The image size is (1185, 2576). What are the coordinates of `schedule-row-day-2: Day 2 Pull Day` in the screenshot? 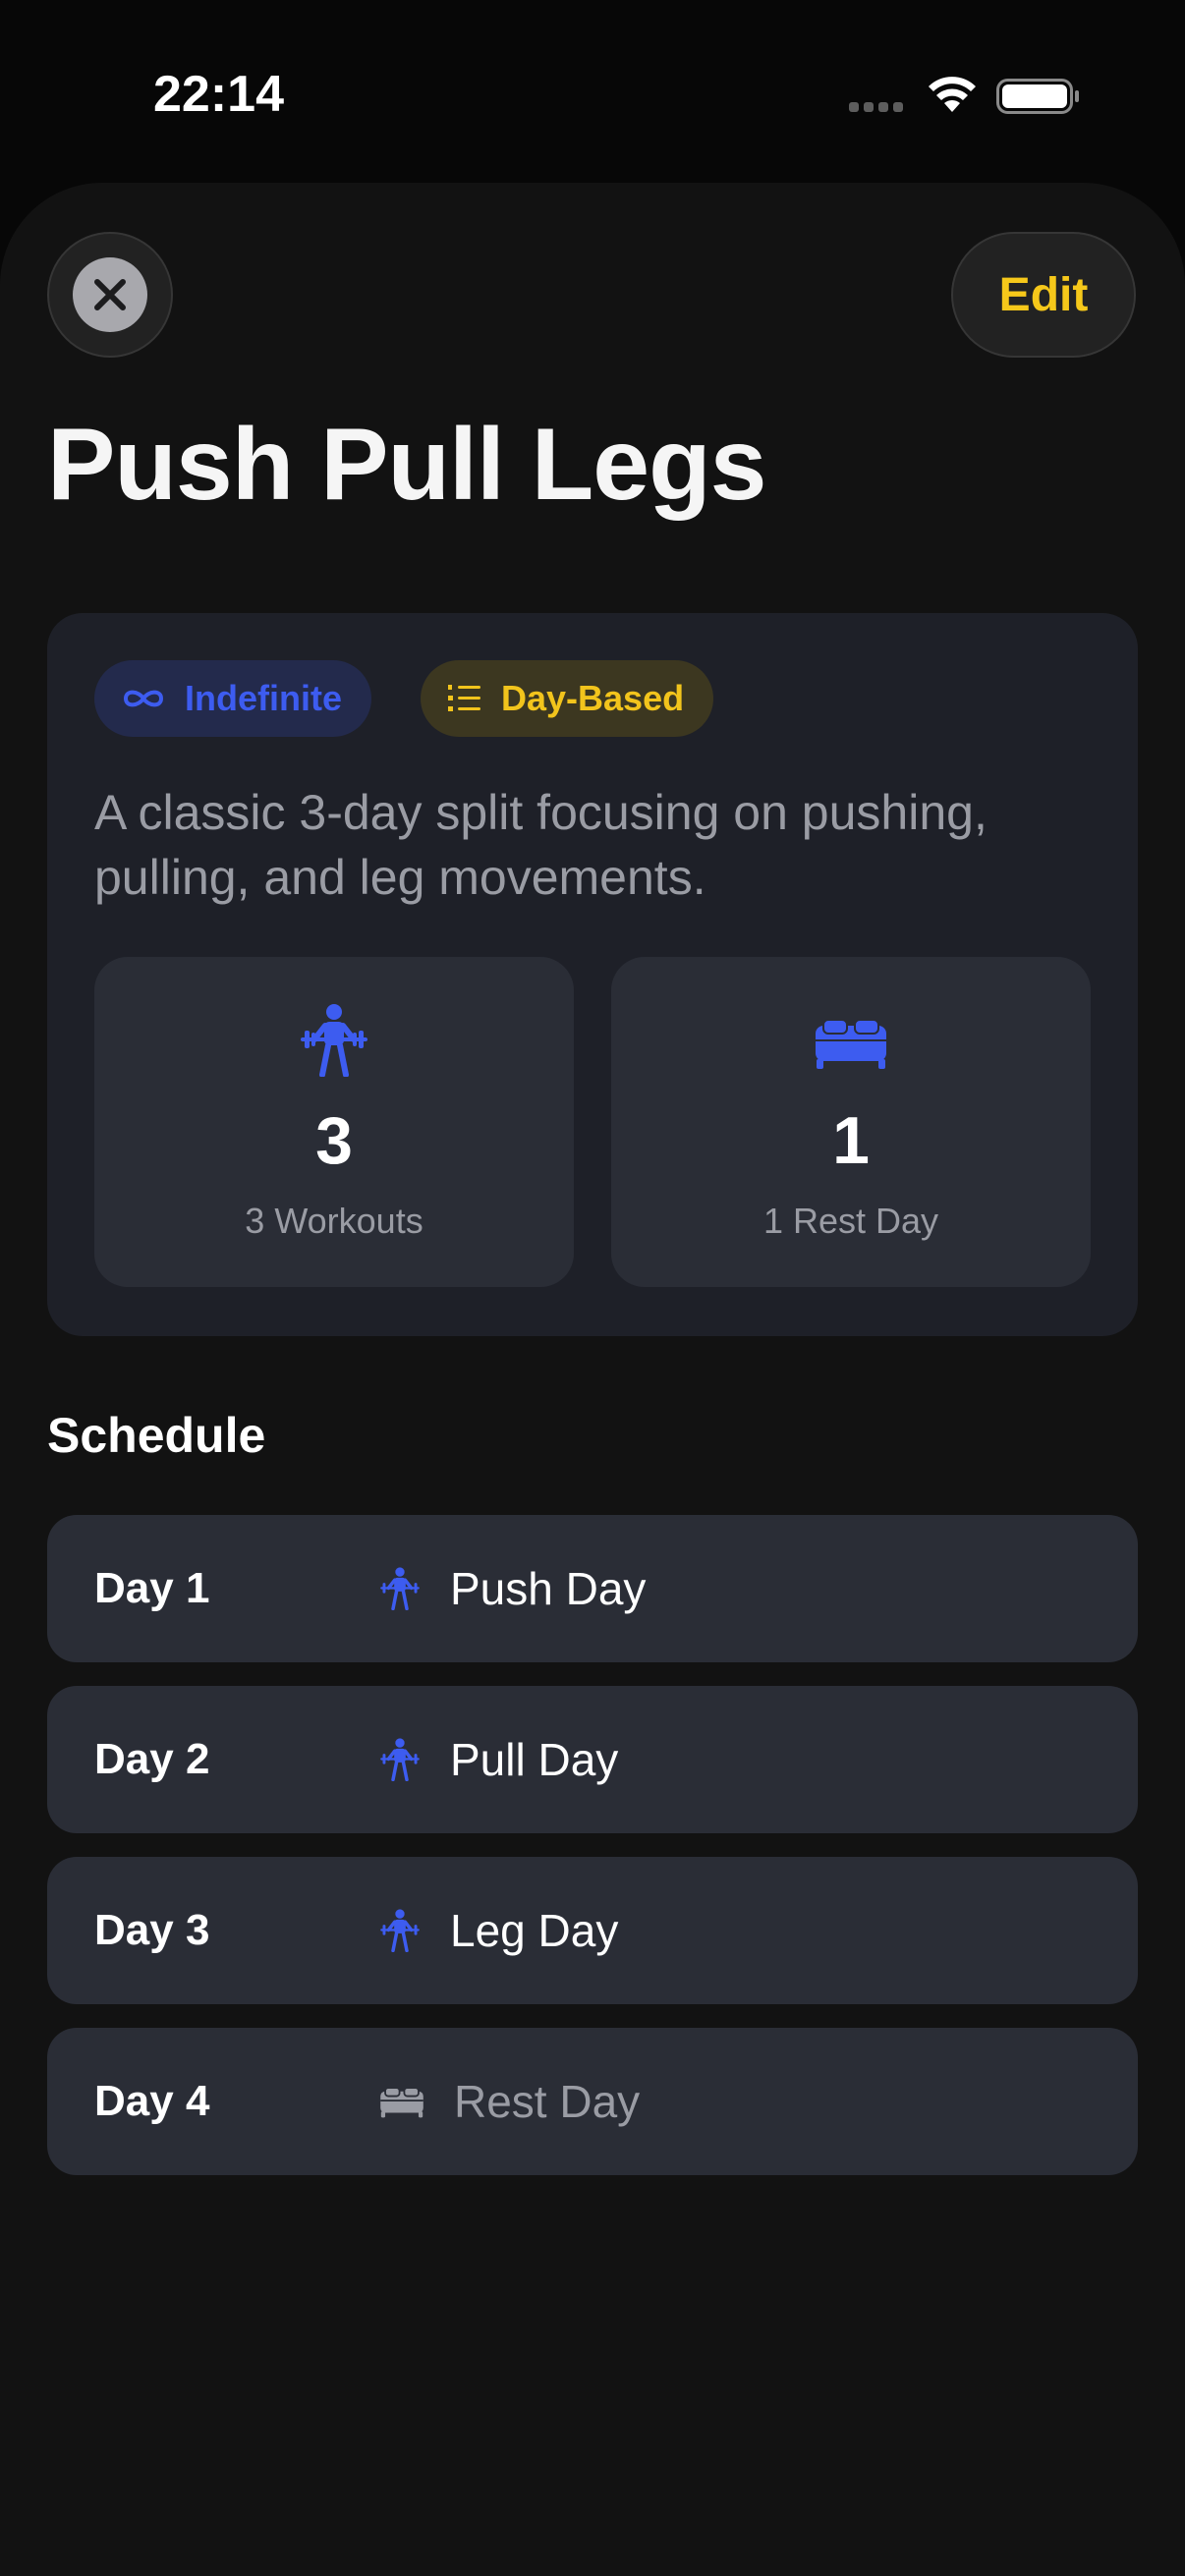 It's located at (592, 1759).